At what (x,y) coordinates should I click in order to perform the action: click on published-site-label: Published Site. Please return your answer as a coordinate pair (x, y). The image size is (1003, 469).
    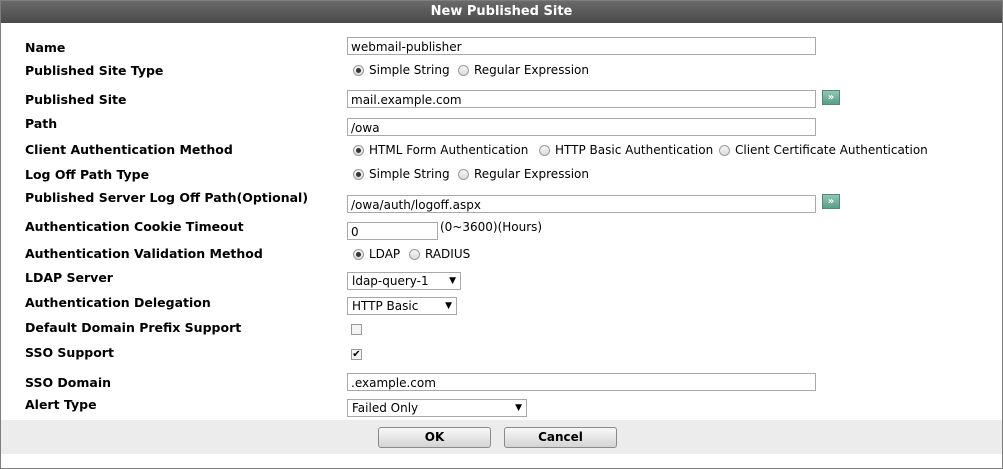
    Looking at the image, I should click on (76, 99).